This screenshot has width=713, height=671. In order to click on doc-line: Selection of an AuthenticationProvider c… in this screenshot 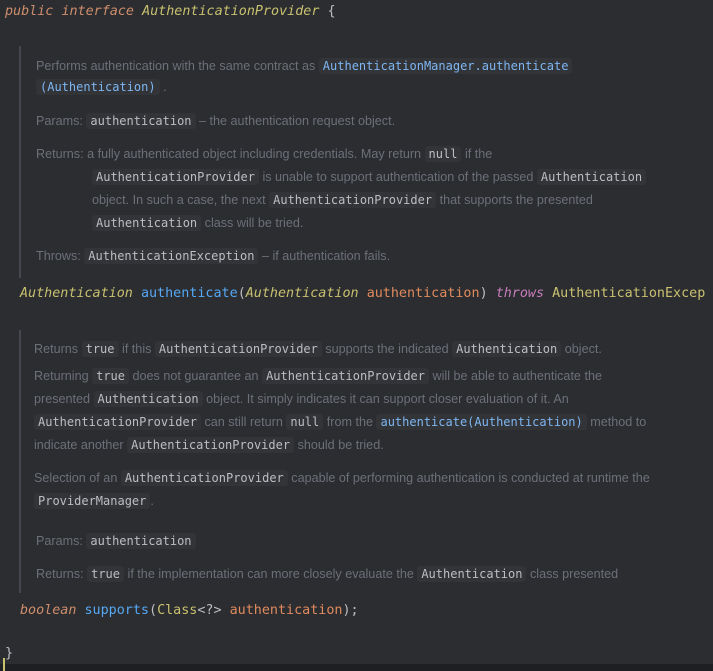, I will do `click(342, 478)`.